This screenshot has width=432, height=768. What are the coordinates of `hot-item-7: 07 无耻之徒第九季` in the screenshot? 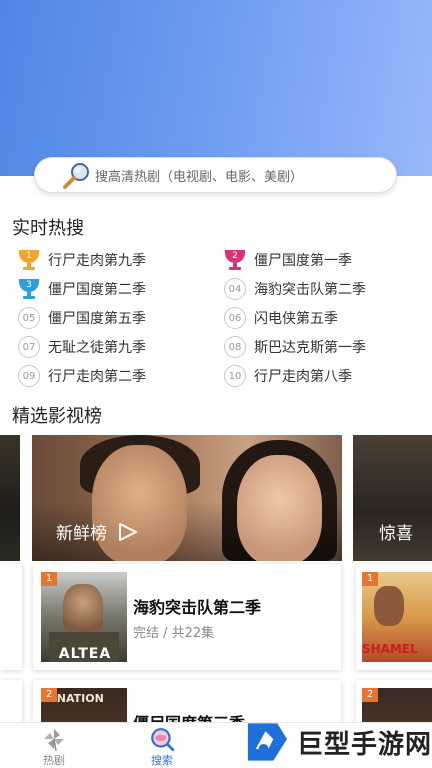 It's located at (113, 347).